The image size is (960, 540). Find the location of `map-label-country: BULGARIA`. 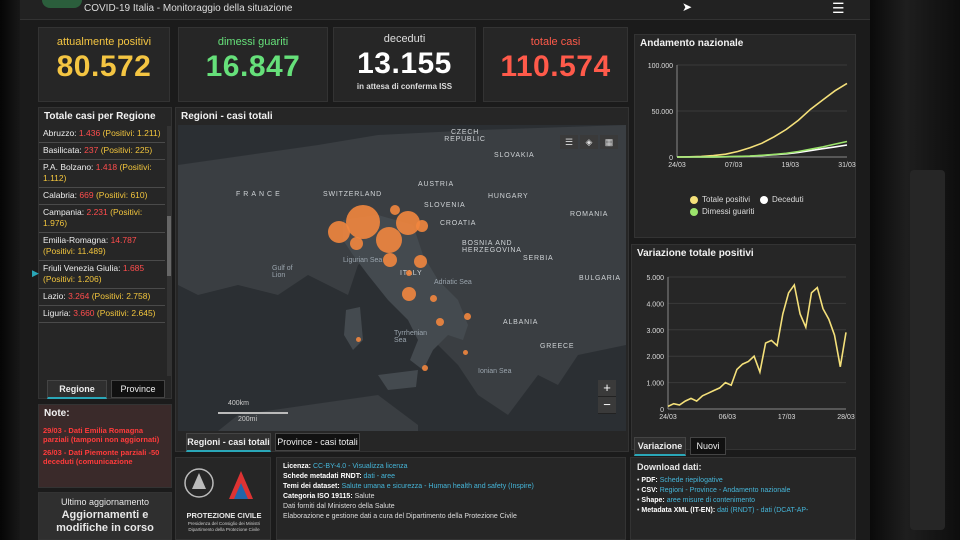

map-label-country: BULGARIA is located at coordinates (600, 278).